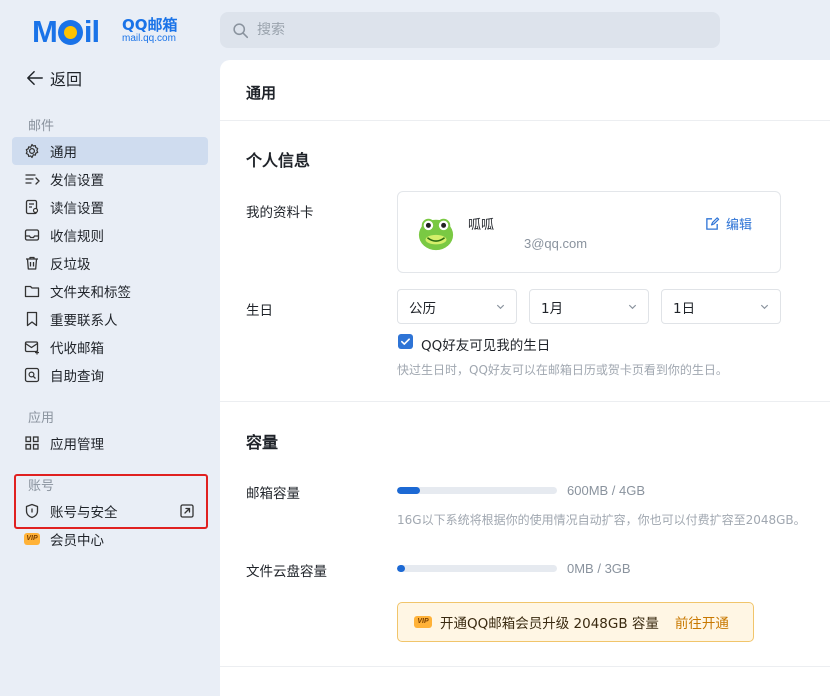  Describe the element at coordinates (66, 31) in the screenshot. I see `logo-wordmark: Mil` at that location.